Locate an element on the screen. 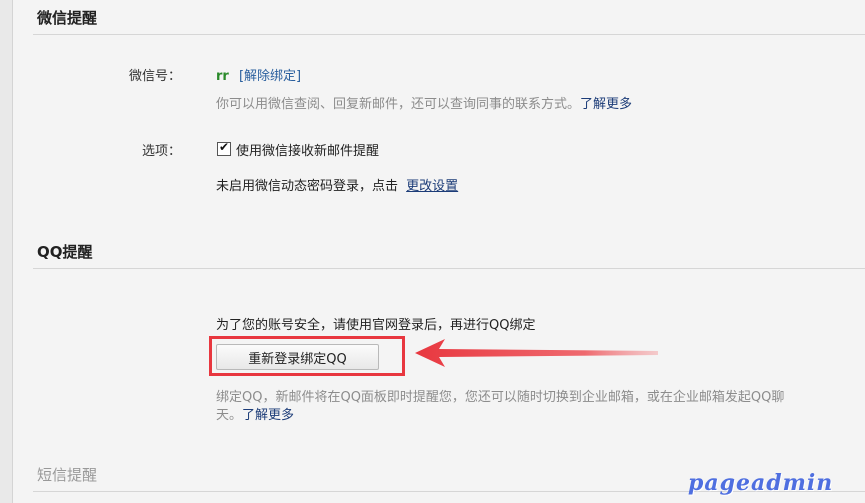  left-sidebar-edge is located at coordinates (6, 251).